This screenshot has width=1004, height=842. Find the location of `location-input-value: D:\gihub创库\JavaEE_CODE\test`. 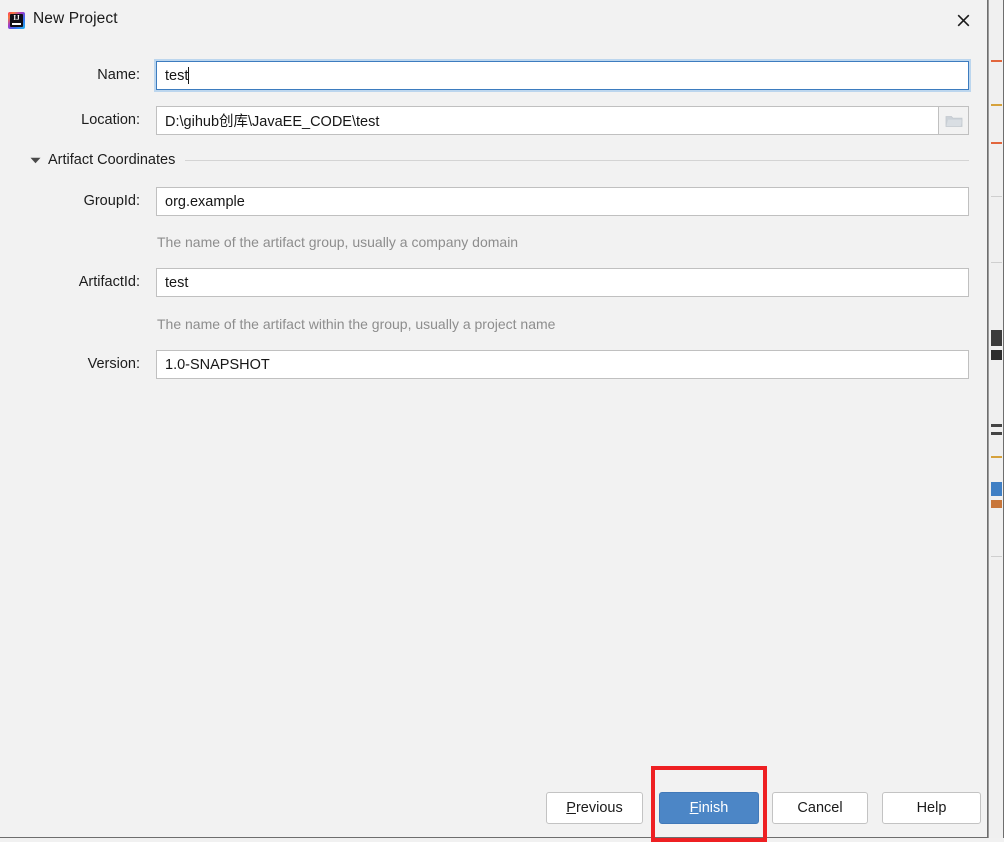

location-input-value: D:\gihub创库\JavaEE_CODE\test is located at coordinates (272, 122).